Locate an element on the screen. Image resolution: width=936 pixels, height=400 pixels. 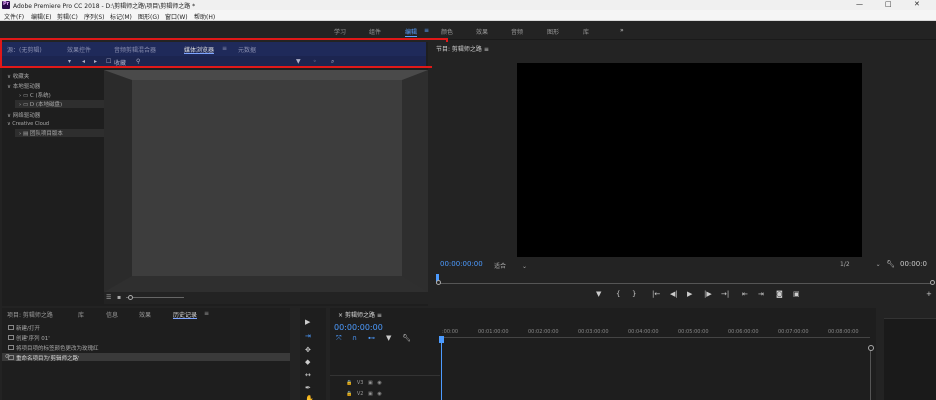
menu-graphics: 图形(G) is located at coordinates (148, 16).